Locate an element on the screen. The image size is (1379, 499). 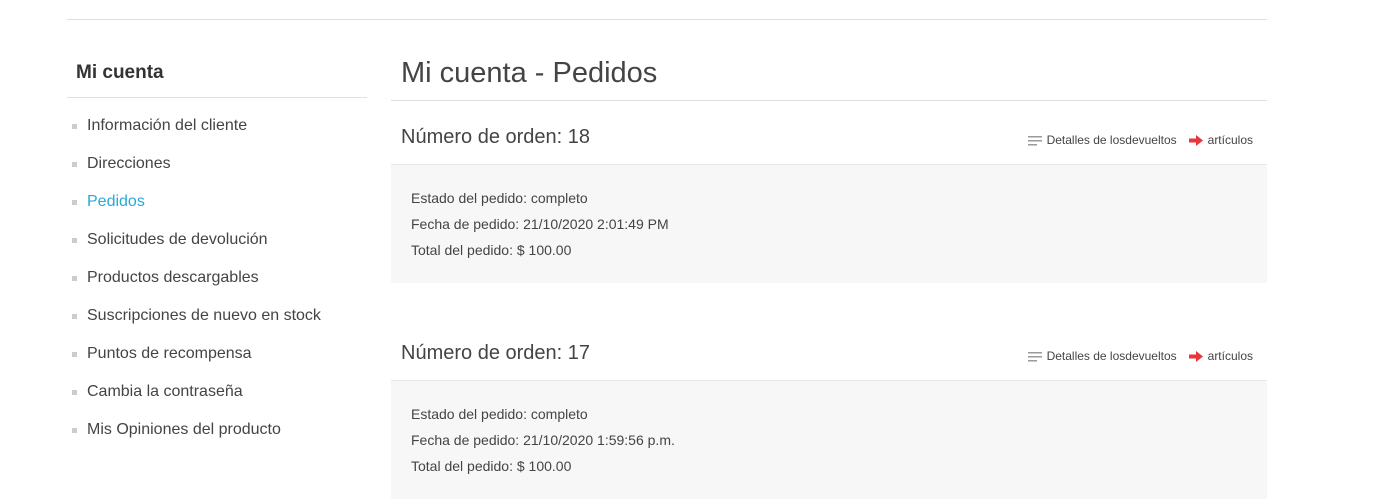
sidebar-item-product-reviews: Mis Opiniones del producto is located at coordinates (217, 435).